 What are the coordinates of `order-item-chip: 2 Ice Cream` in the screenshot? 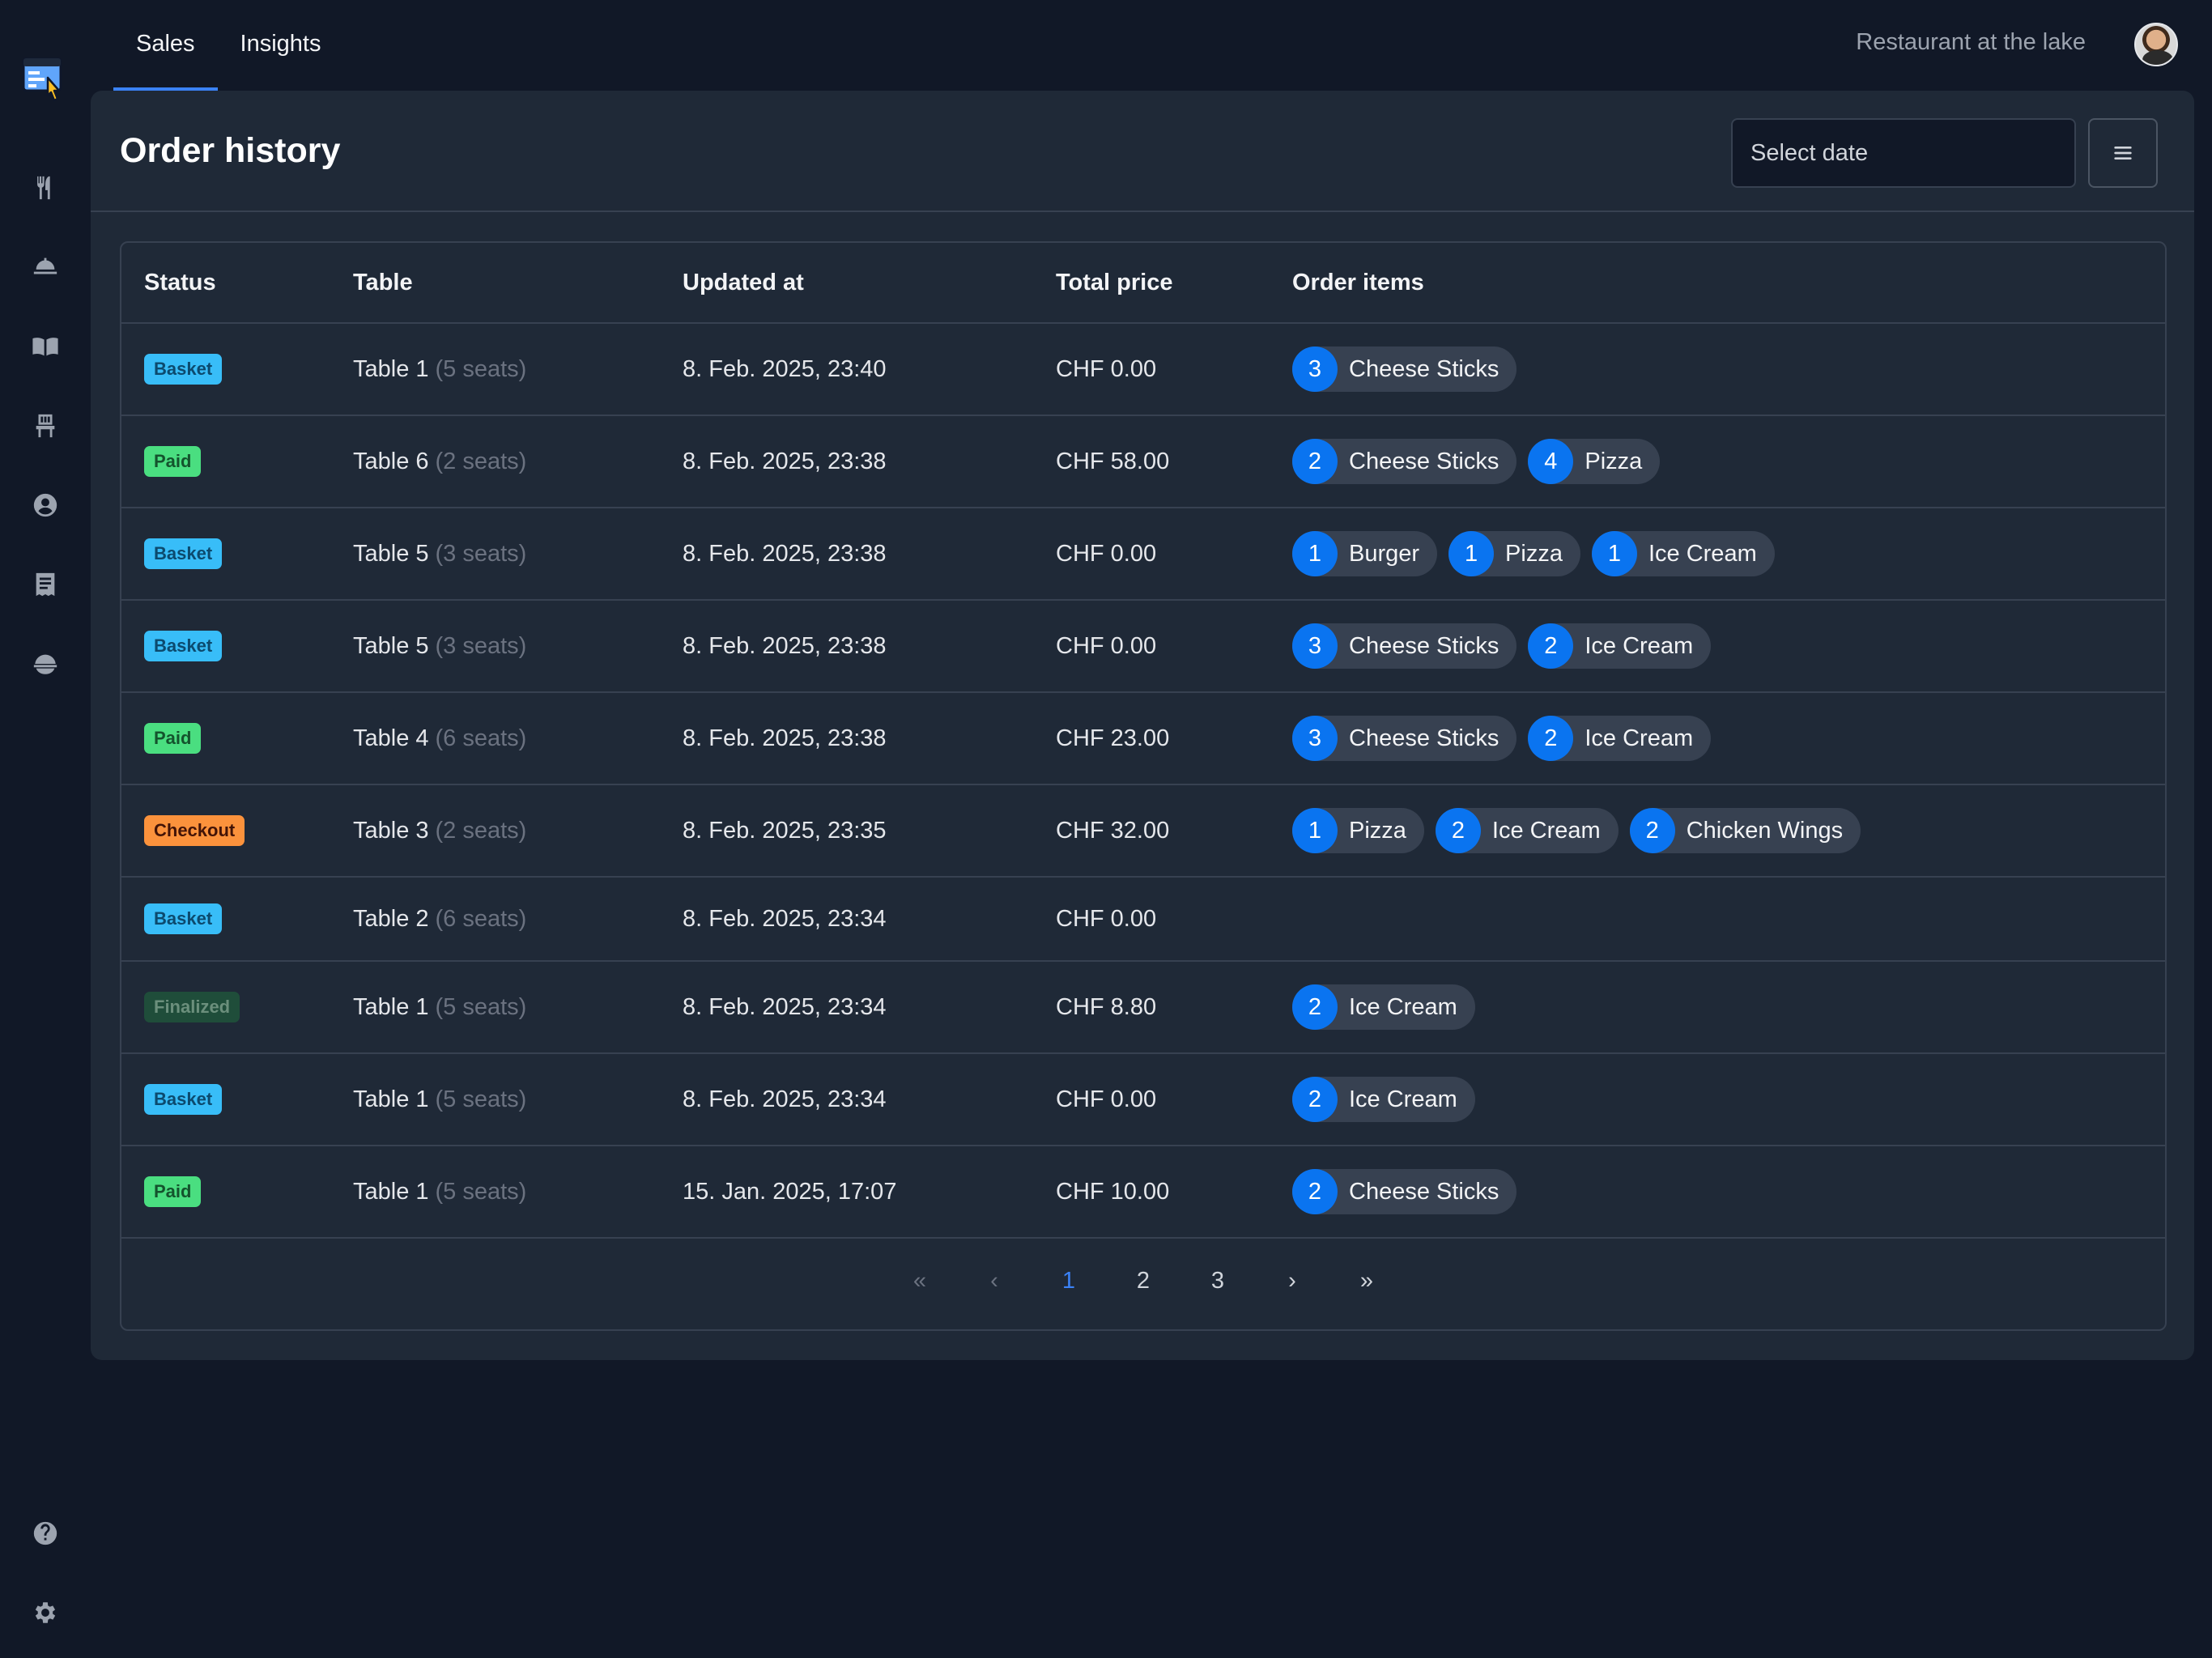 It's located at (1383, 1007).